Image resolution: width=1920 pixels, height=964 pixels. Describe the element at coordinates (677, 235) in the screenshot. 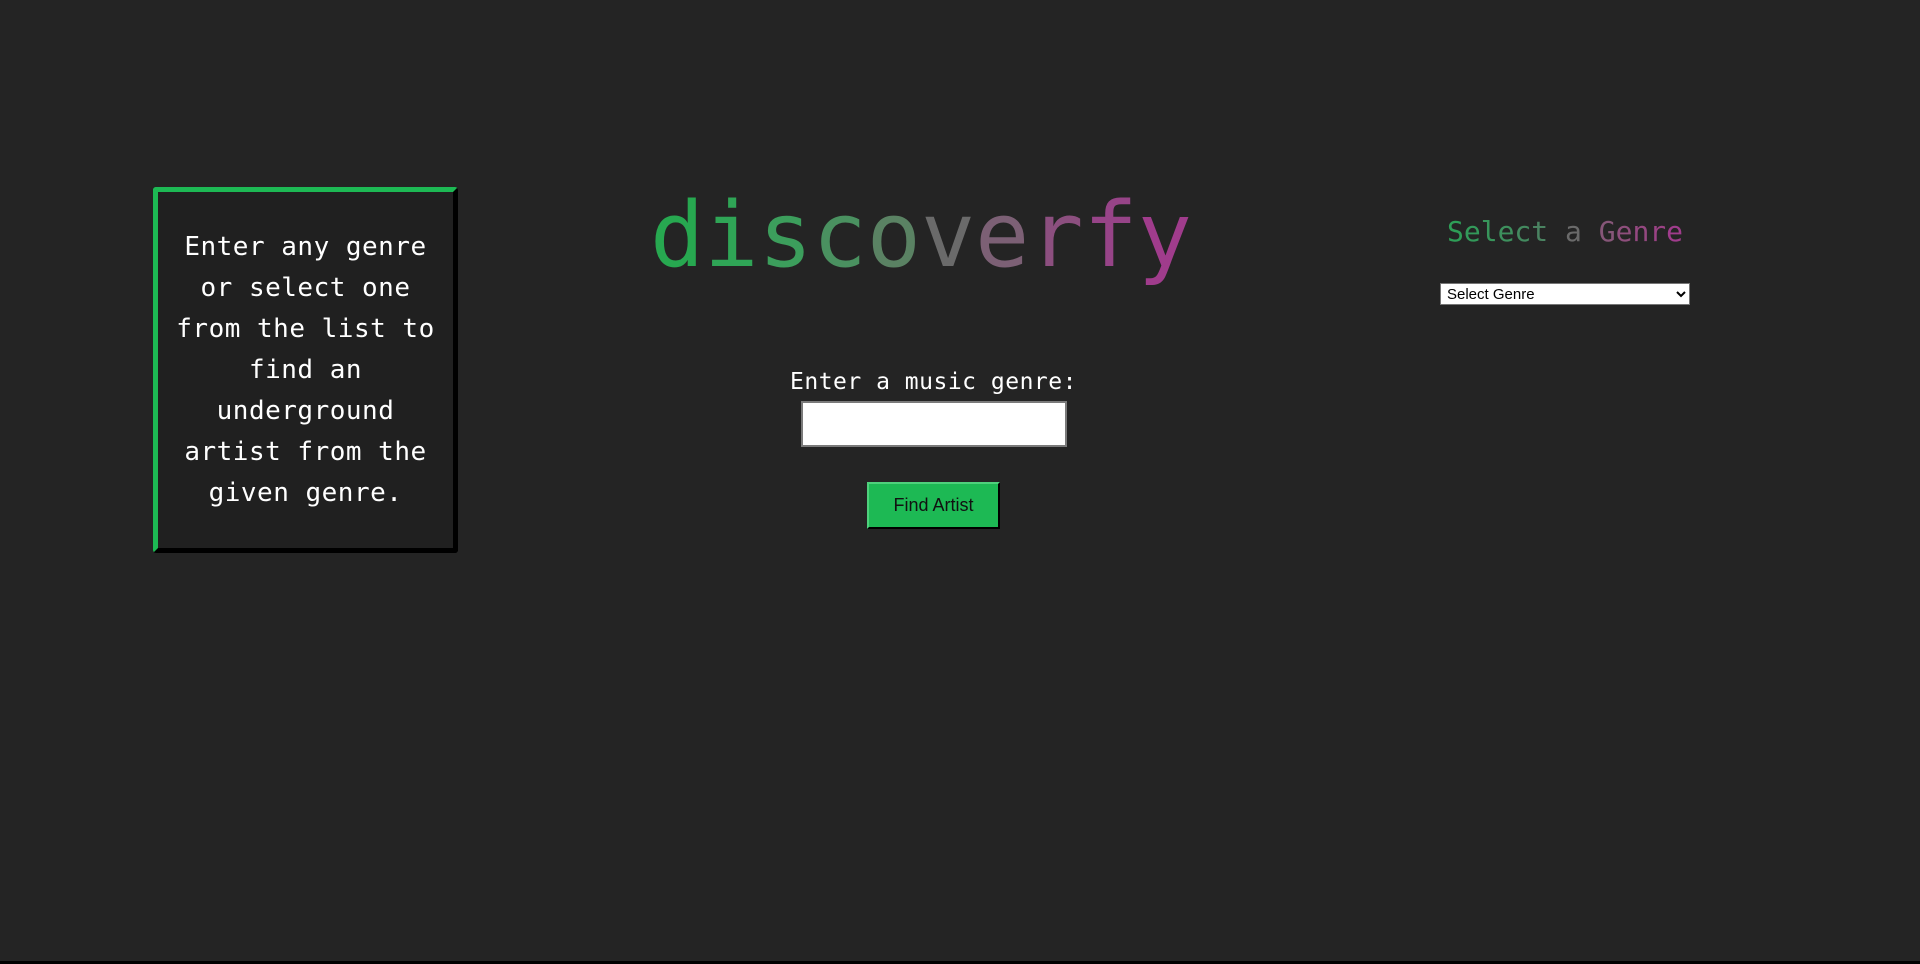

I see `logo-letter: d` at that location.